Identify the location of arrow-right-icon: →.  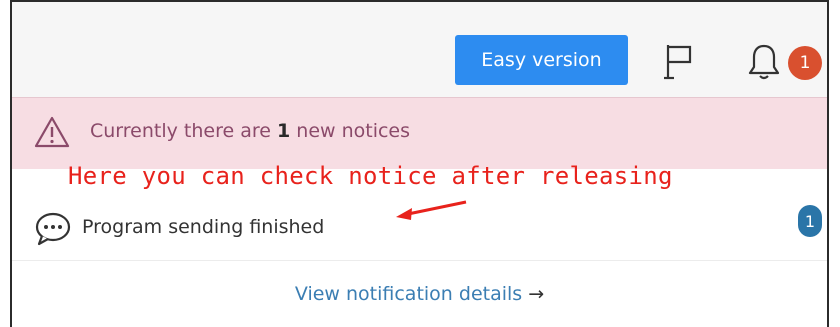
(536, 294).